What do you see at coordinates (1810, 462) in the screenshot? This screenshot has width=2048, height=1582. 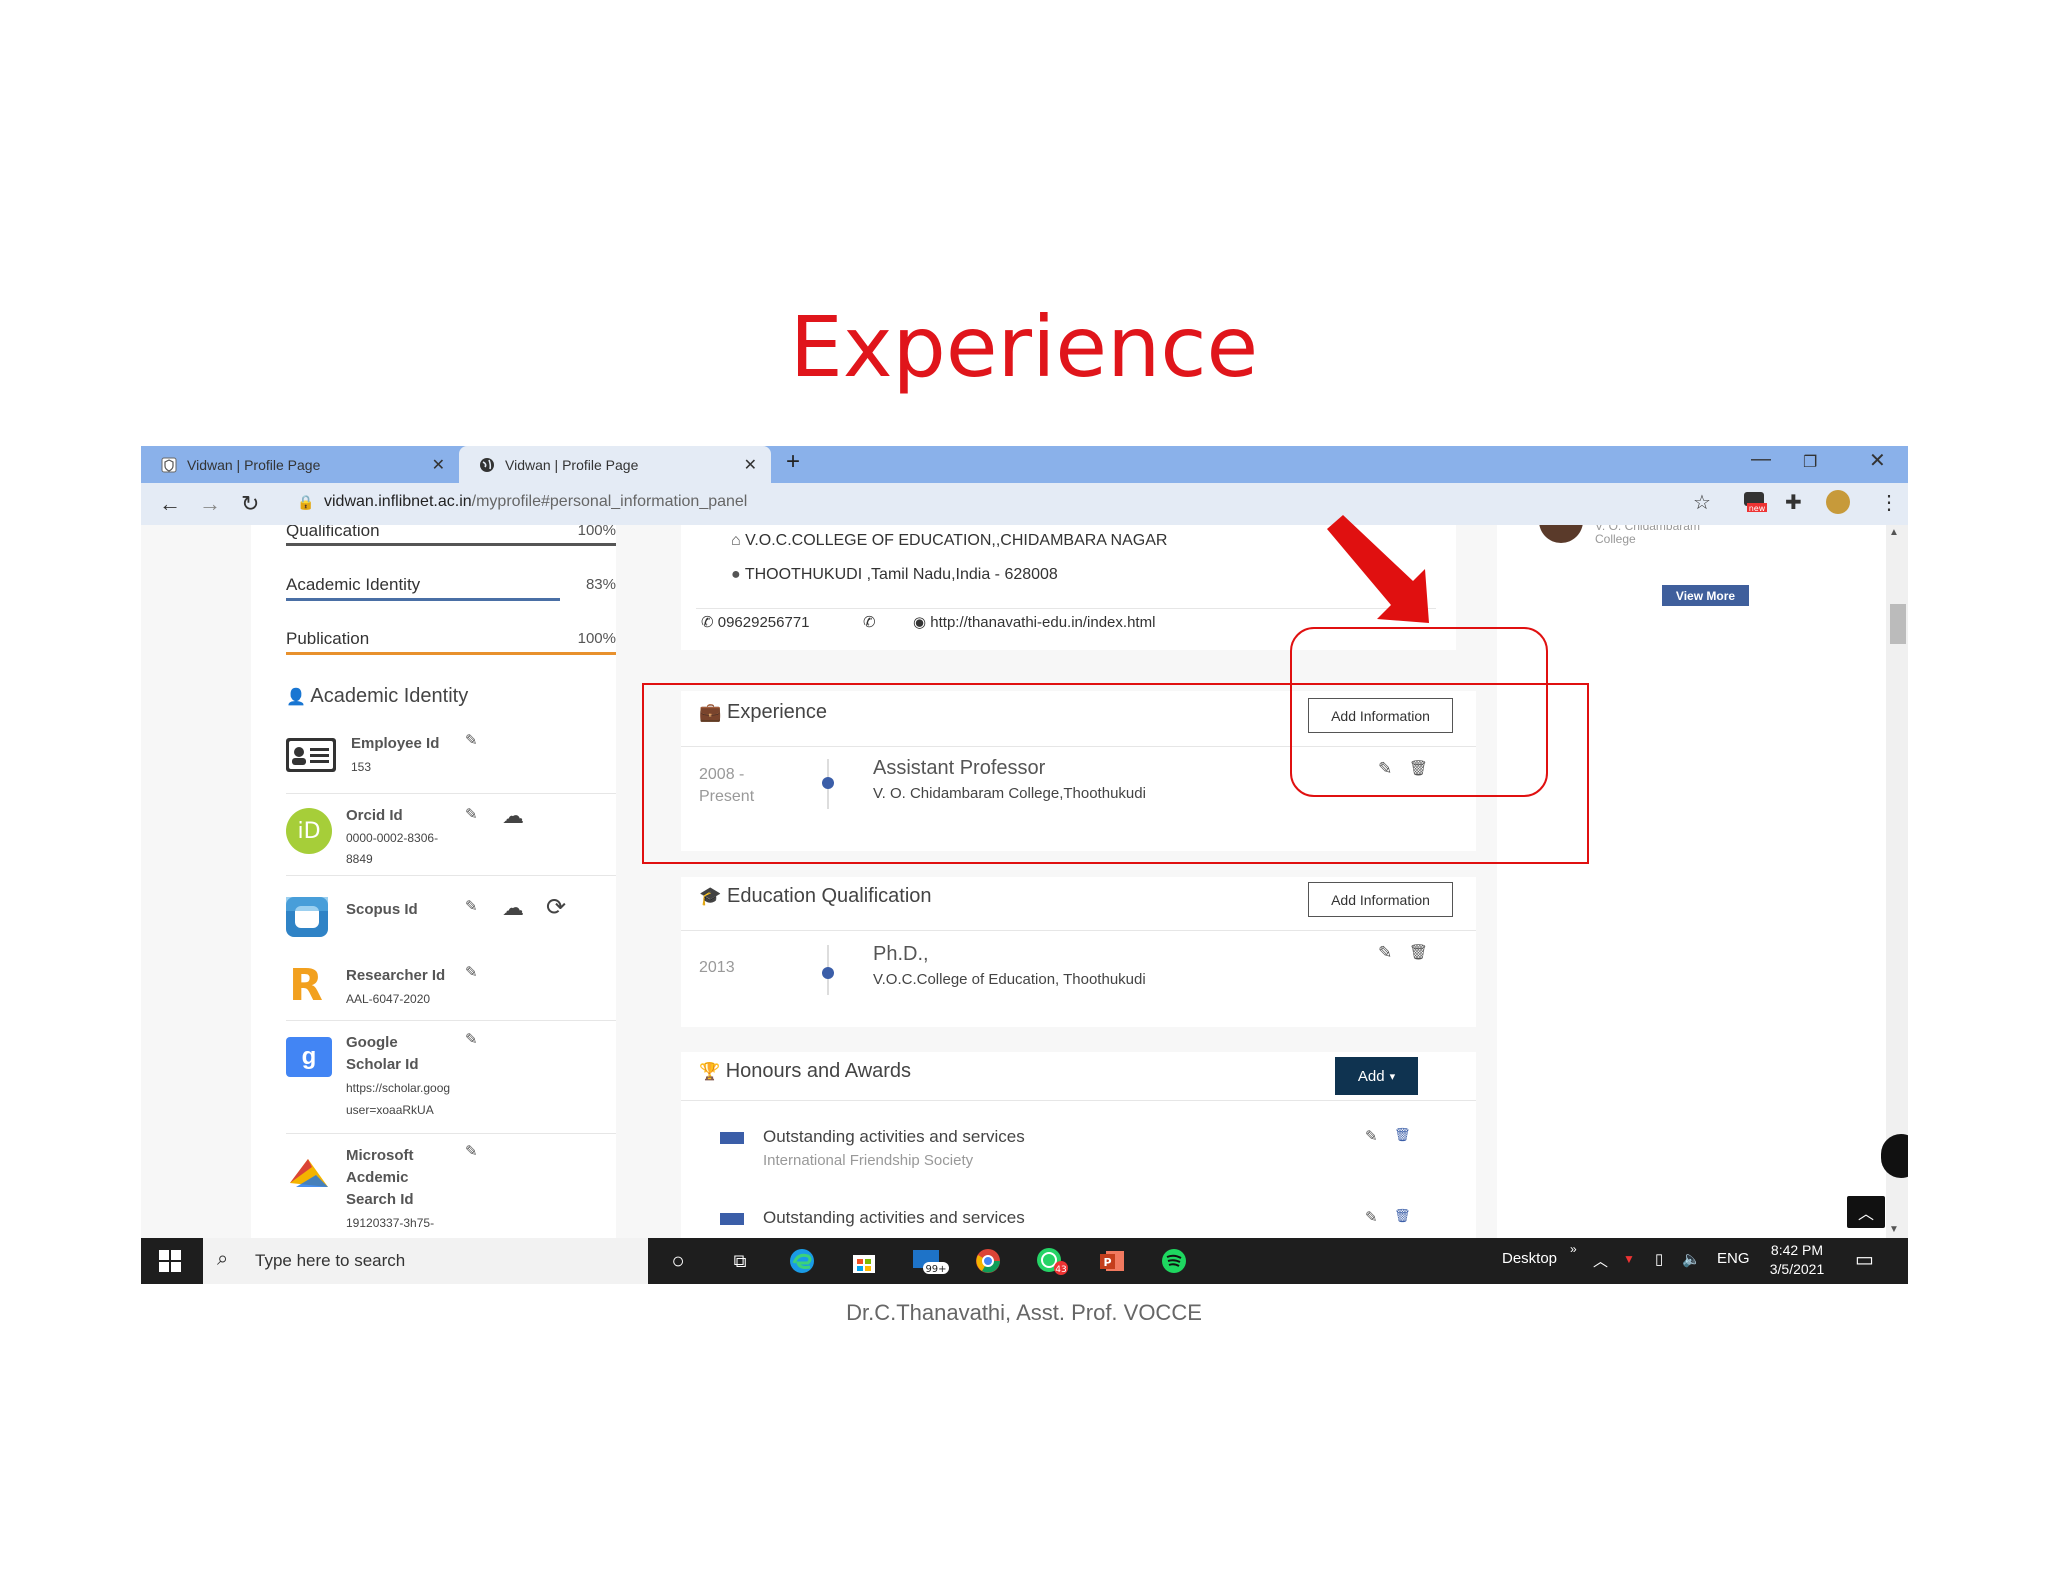 I see `restore-icon: ❐` at bounding box center [1810, 462].